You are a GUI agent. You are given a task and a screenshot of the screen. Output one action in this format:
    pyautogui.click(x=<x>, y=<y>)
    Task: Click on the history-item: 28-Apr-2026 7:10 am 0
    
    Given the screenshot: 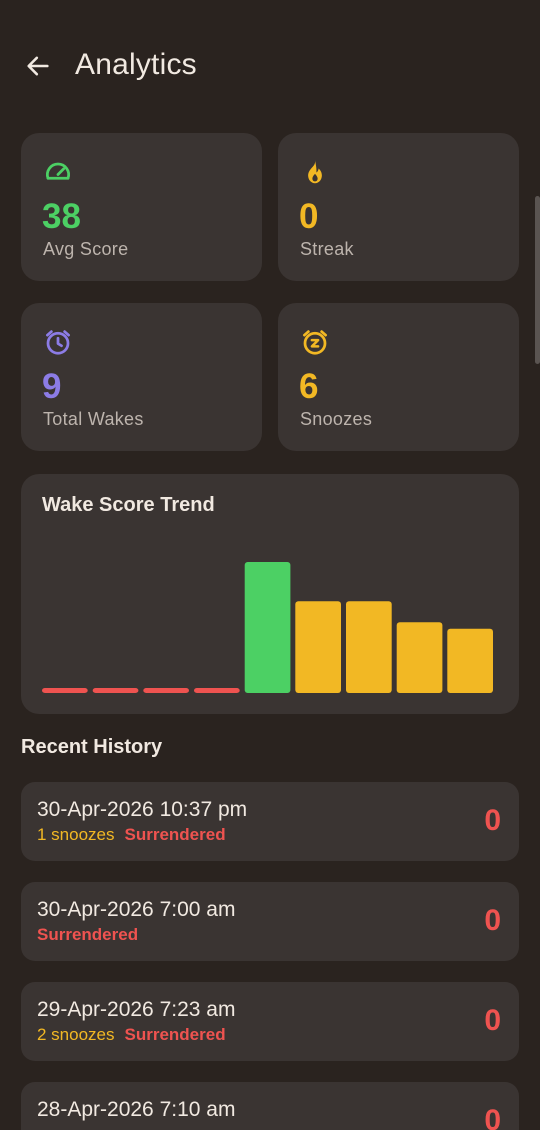 What is the action you would take?
    pyautogui.click(x=270, y=1106)
    